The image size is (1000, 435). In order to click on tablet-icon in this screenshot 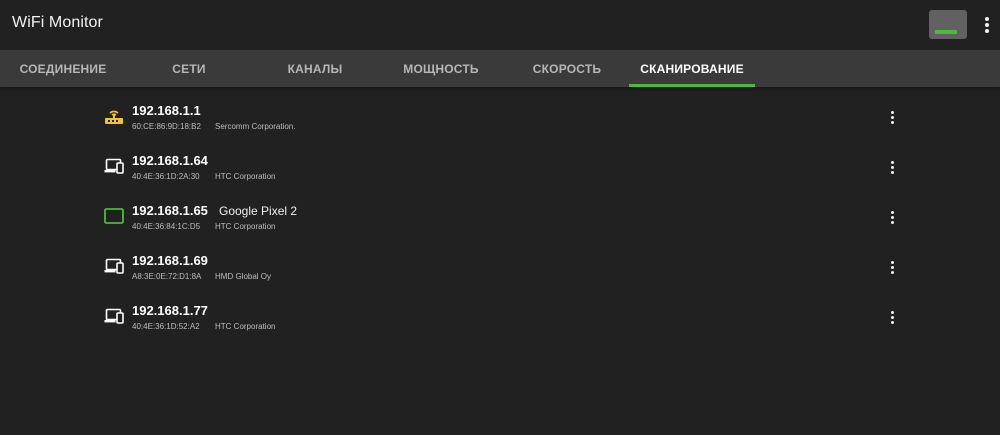, I will do `click(114, 216)`.